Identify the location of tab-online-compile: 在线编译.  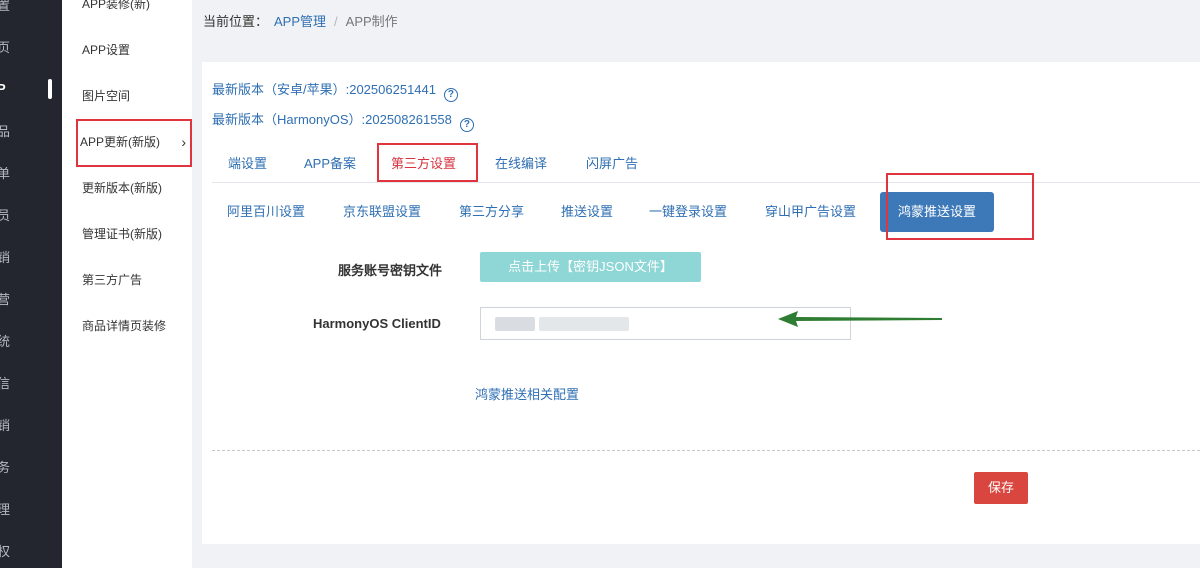
(521, 164).